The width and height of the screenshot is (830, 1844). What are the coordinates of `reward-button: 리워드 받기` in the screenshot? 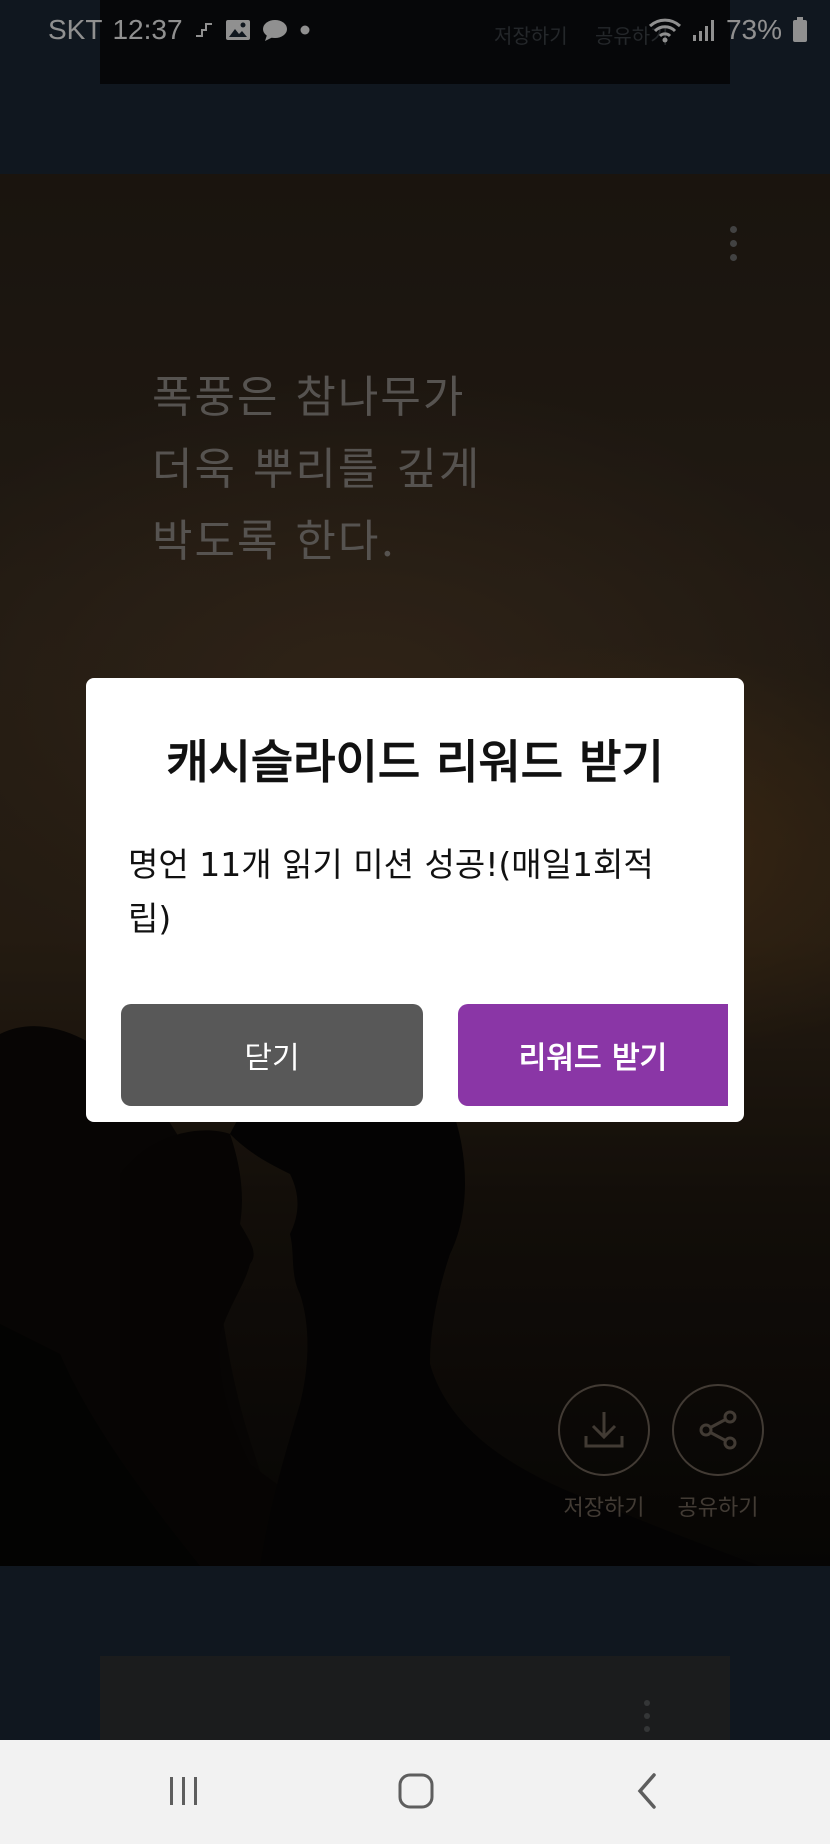 It's located at (593, 1055).